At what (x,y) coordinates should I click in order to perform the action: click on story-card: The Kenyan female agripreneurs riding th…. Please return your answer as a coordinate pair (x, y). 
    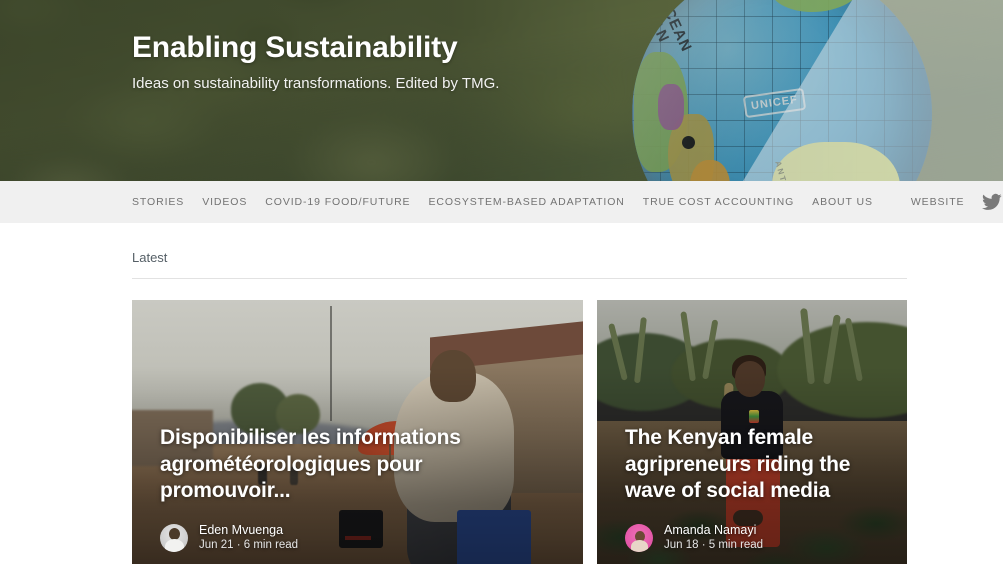
    Looking at the image, I should click on (752, 432).